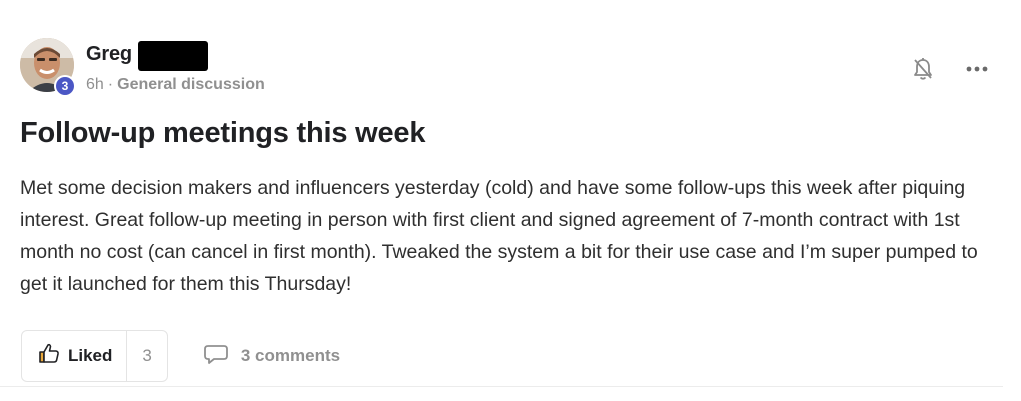  What do you see at coordinates (977, 69) in the screenshot?
I see `more-options-icon` at bounding box center [977, 69].